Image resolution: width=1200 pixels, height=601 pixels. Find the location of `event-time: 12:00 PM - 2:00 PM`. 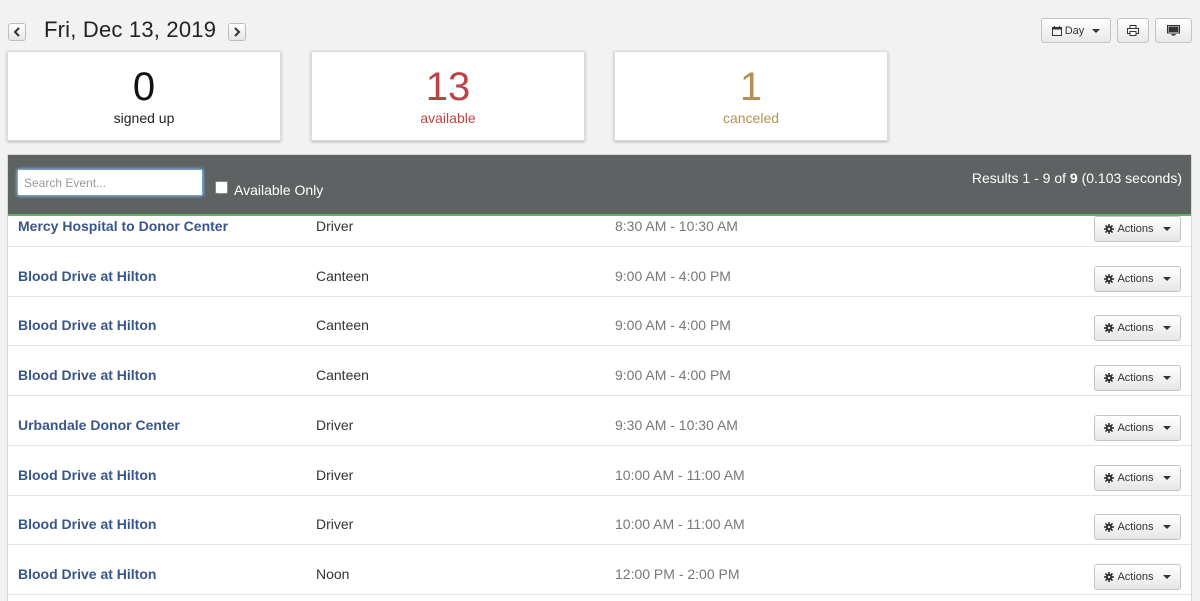

event-time: 12:00 PM - 2:00 PM is located at coordinates (677, 573).